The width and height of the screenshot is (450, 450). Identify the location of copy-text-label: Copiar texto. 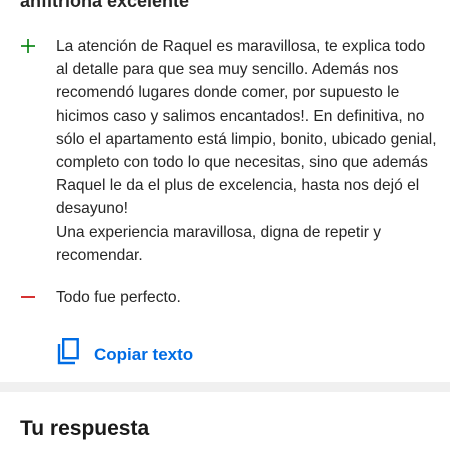
(144, 354).